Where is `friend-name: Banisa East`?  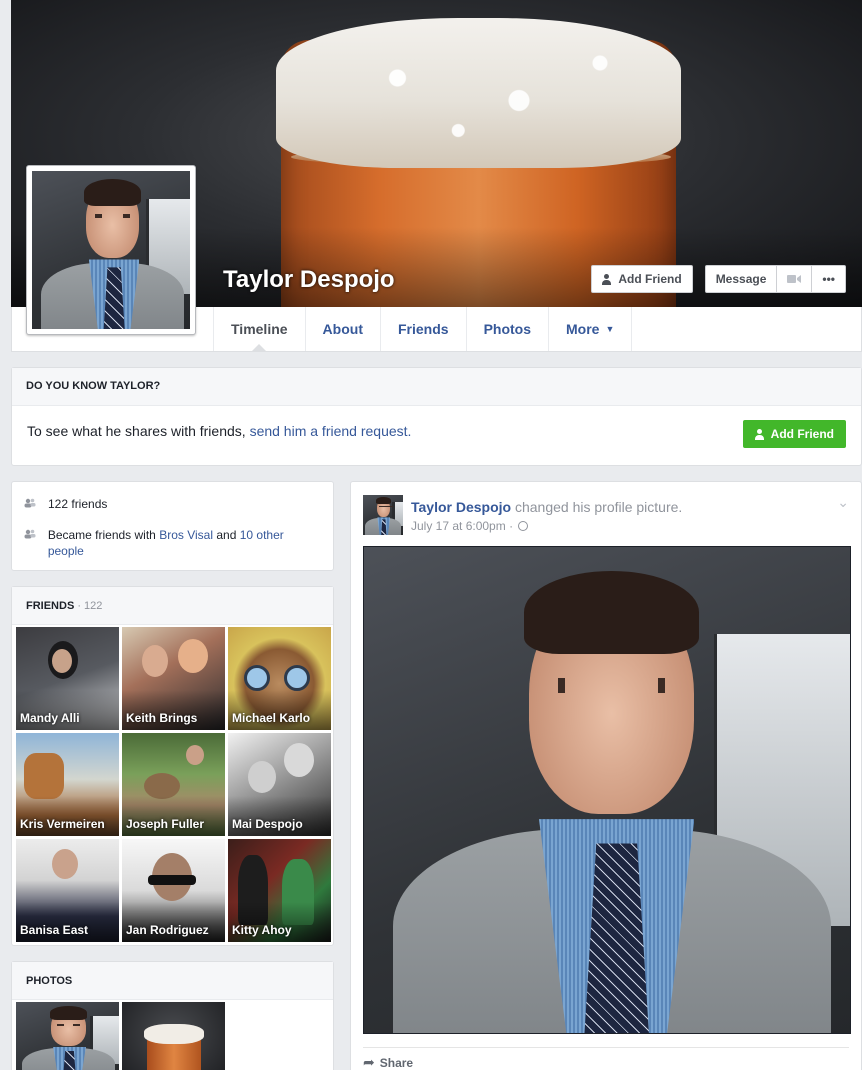 friend-name: Banisa East is located at coordinates (54, 930).